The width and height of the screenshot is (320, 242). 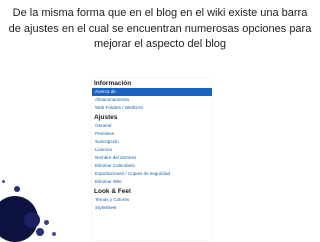 What do you see at coordinates (152, 134) in the screenshot?
I see `sidebar-item-permisos: Permisos` at bounding box center [152, 134].